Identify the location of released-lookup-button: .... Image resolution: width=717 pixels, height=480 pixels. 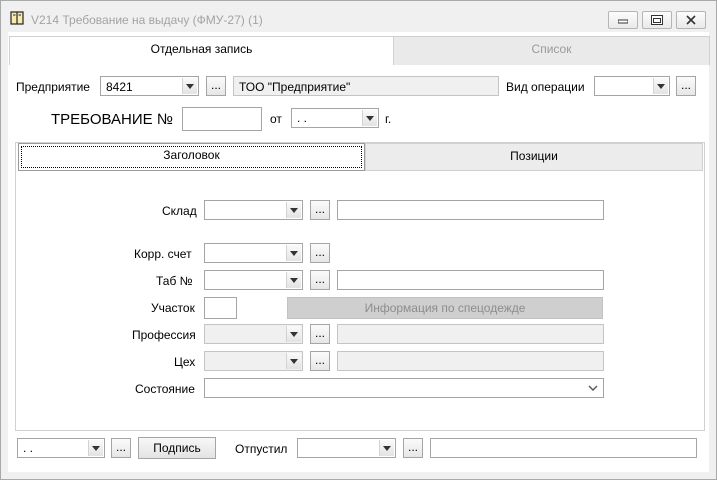
(413, 448).